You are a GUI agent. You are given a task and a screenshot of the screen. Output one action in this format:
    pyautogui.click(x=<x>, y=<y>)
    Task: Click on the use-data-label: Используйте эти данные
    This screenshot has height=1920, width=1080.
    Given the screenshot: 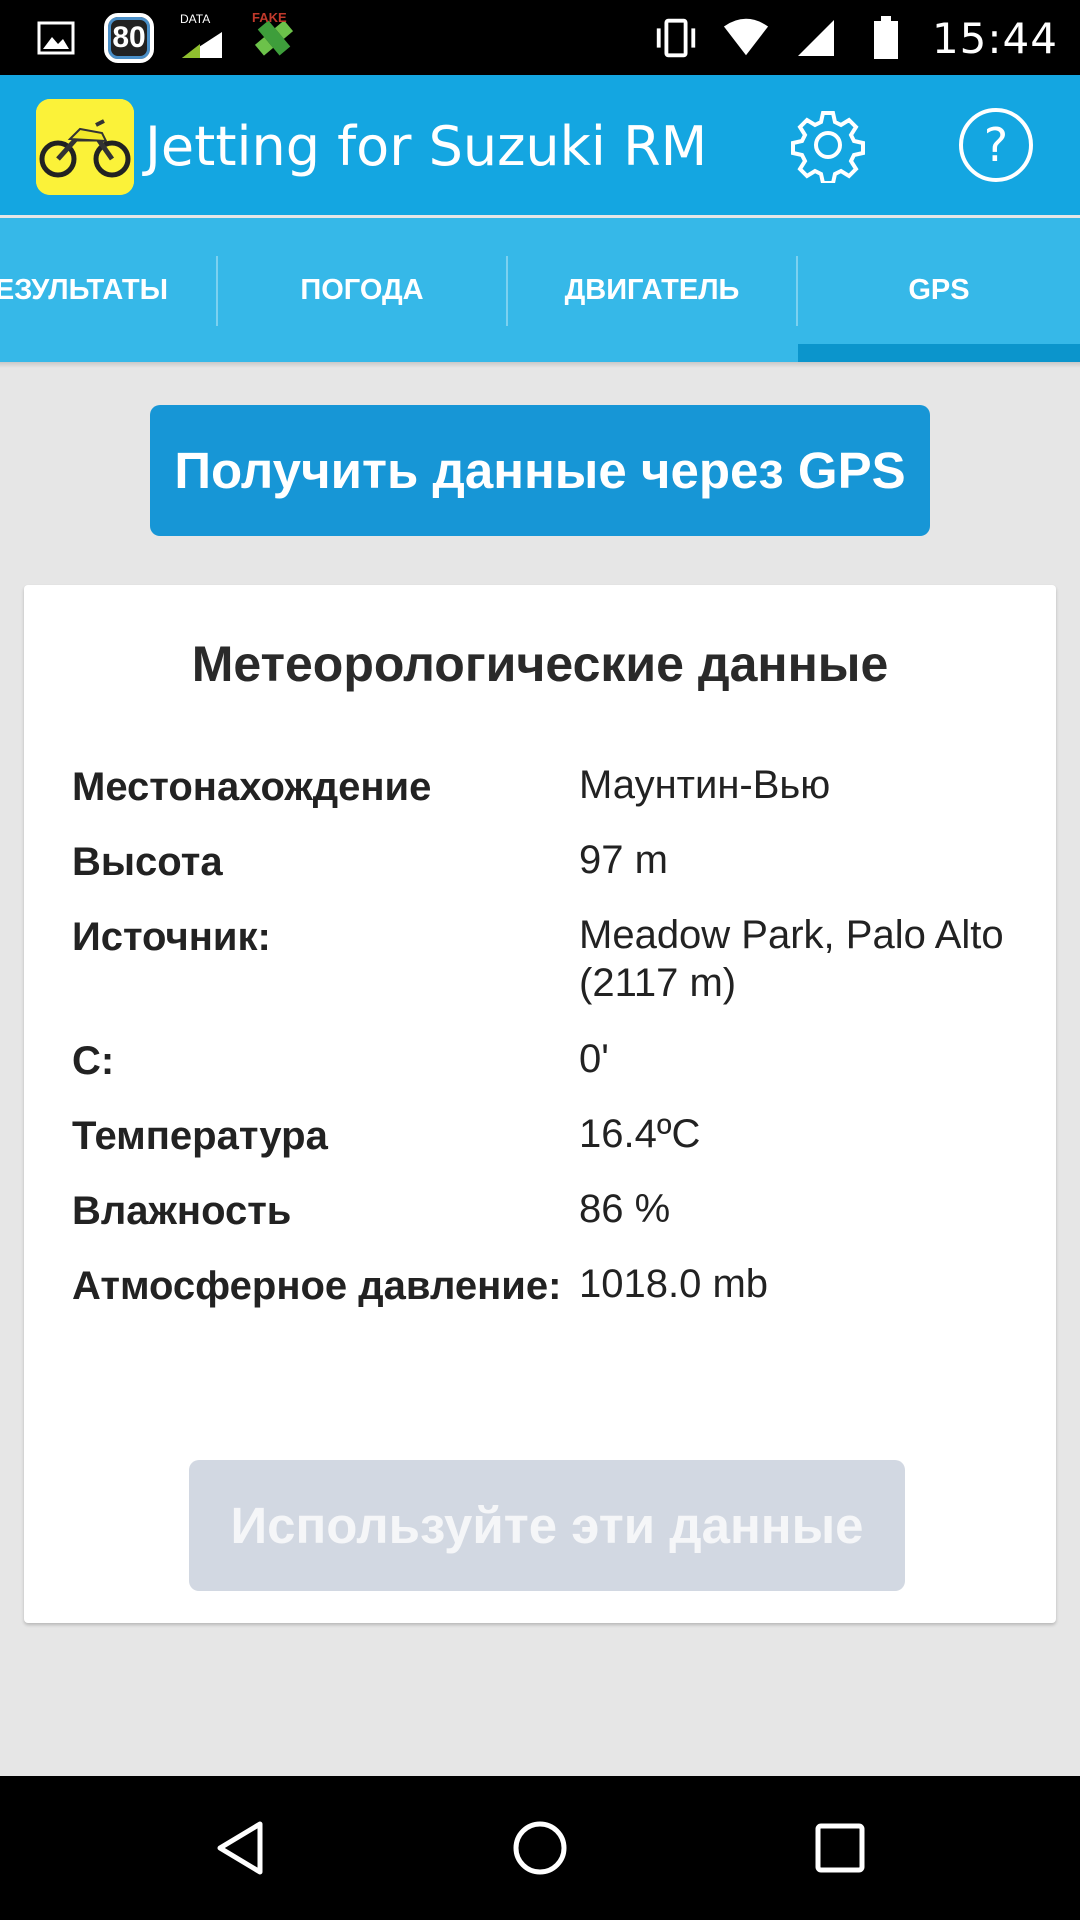 What is the action you would take?
    pyautogui.click(x=547, y=1525)
    